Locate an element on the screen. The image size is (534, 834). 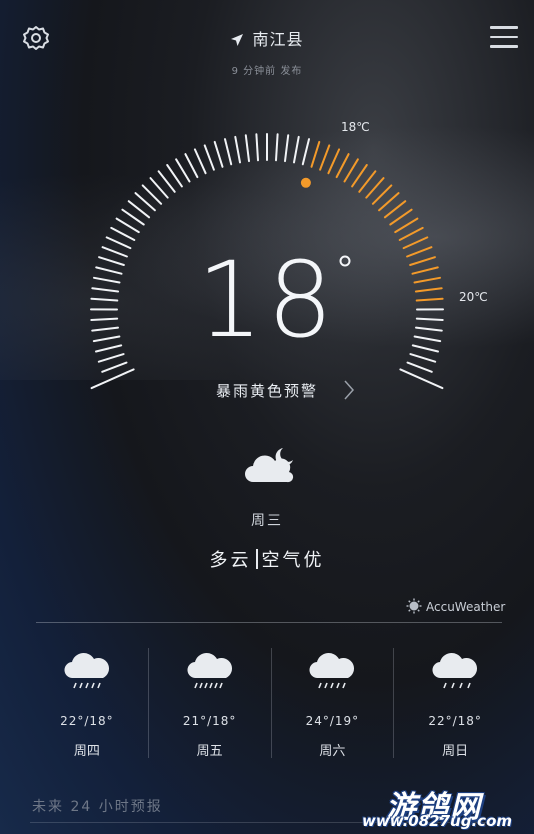
weather-alert: 暴雨黄色预警 is located at coordinates (267, 390).